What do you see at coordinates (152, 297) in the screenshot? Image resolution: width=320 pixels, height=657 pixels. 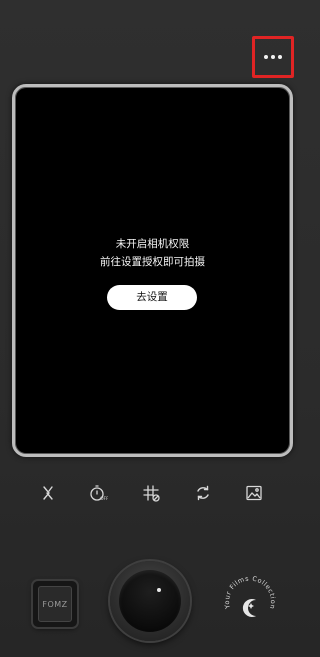 I see `go-settings-button: 去设置` at bounding box center [152, 297].